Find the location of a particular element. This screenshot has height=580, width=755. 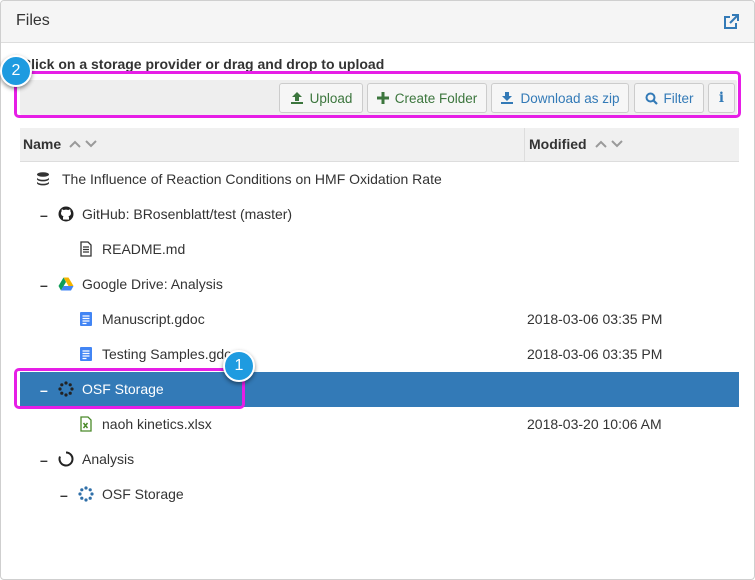

tree-row-analysis: – Analysis is located at coordinates (379, 459).